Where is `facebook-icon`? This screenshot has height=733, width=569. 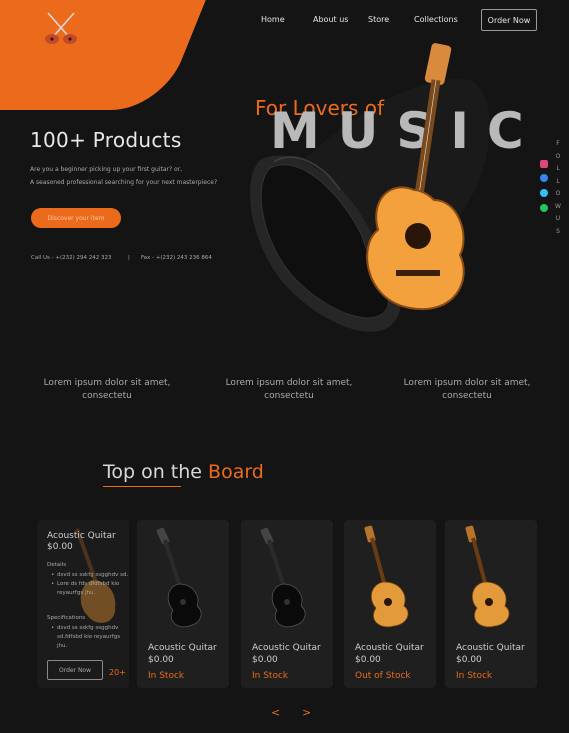 facebook-icon is located at coordinates (544, 178).